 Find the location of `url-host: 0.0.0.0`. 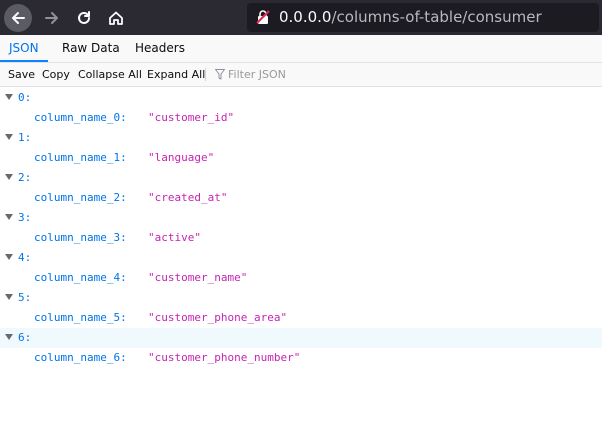

url-host: 0.0.0.0 is located at coordinates (305, 17).